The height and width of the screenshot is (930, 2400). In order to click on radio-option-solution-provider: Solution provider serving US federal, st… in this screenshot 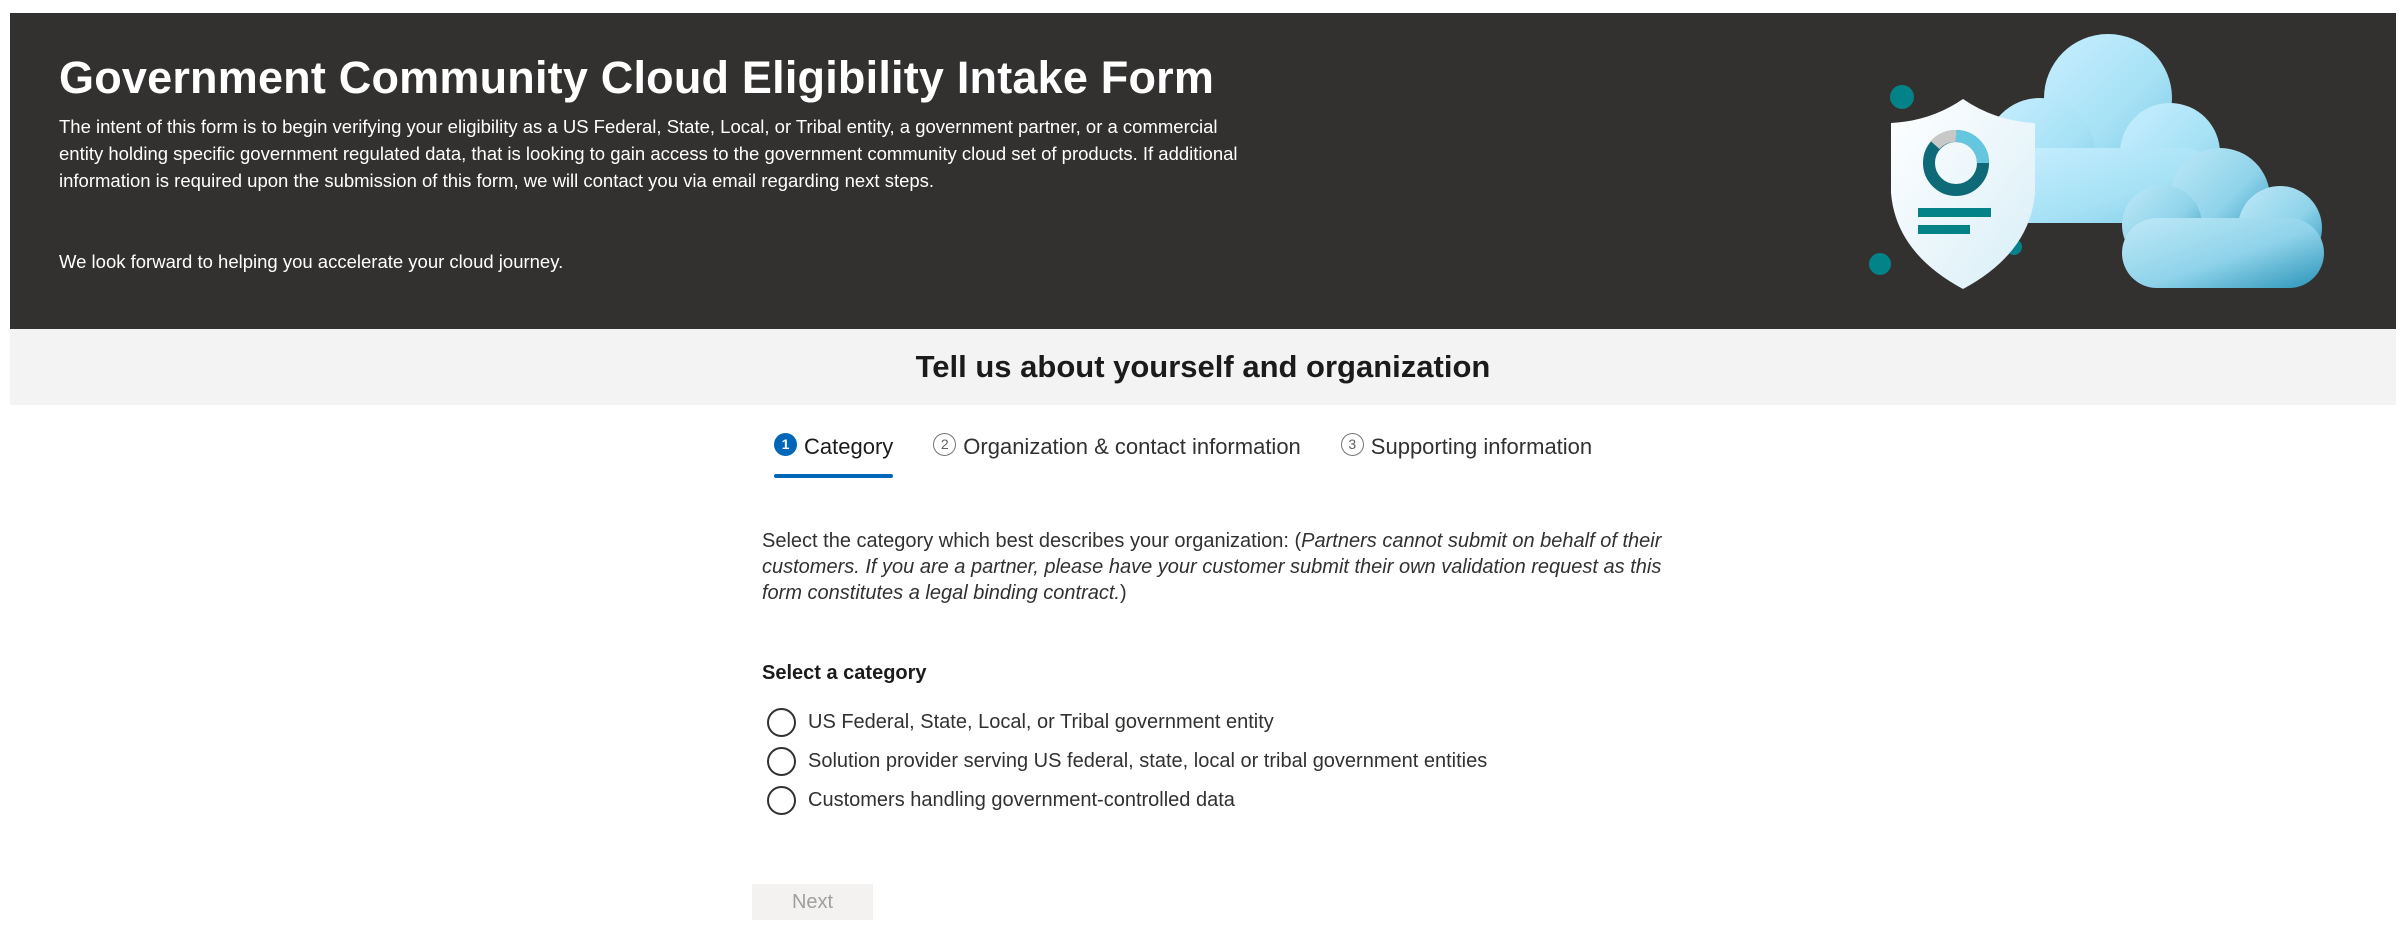, I will do `click(1222, 761)`.